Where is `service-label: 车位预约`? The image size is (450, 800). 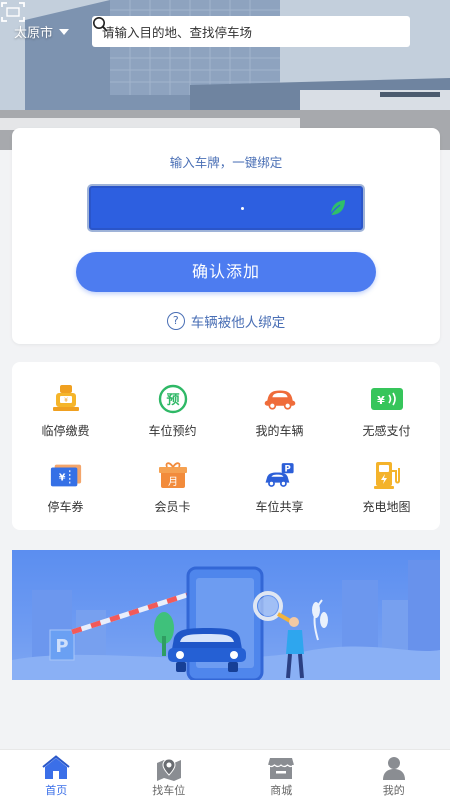 service-label: 车位预约 is located at coordinates (172, 431).